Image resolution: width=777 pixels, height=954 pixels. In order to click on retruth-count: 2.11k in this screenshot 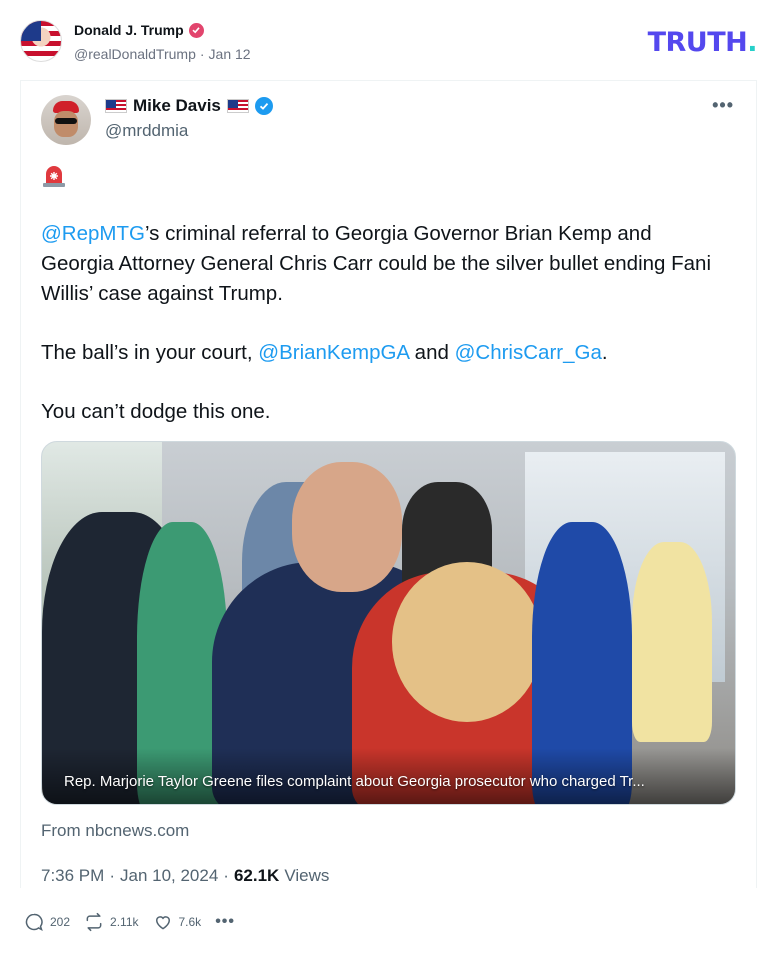, I will do `click(124, 922)`.